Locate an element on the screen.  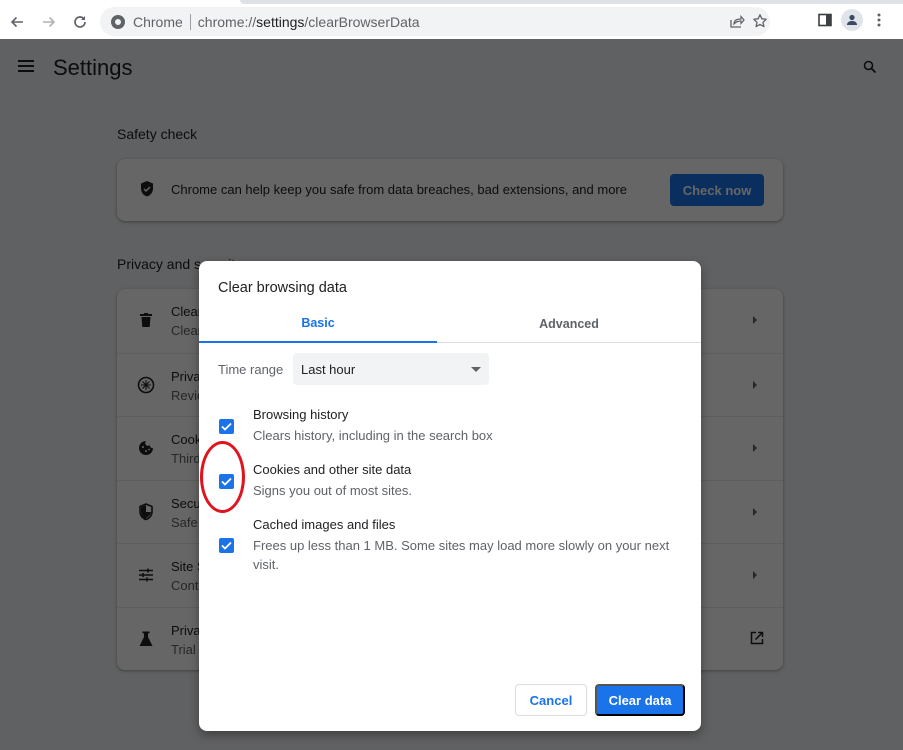
url-text: chrome://settings/clearBrowserData is located at coordinates (309, 22).